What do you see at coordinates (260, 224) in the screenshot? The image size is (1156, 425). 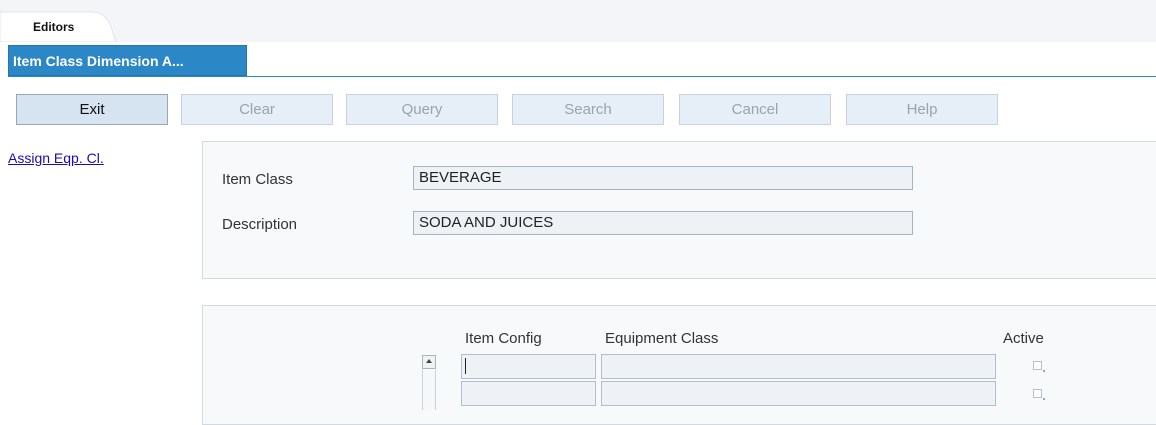 I see `description-label: Description` at bounding box center [260, 224].